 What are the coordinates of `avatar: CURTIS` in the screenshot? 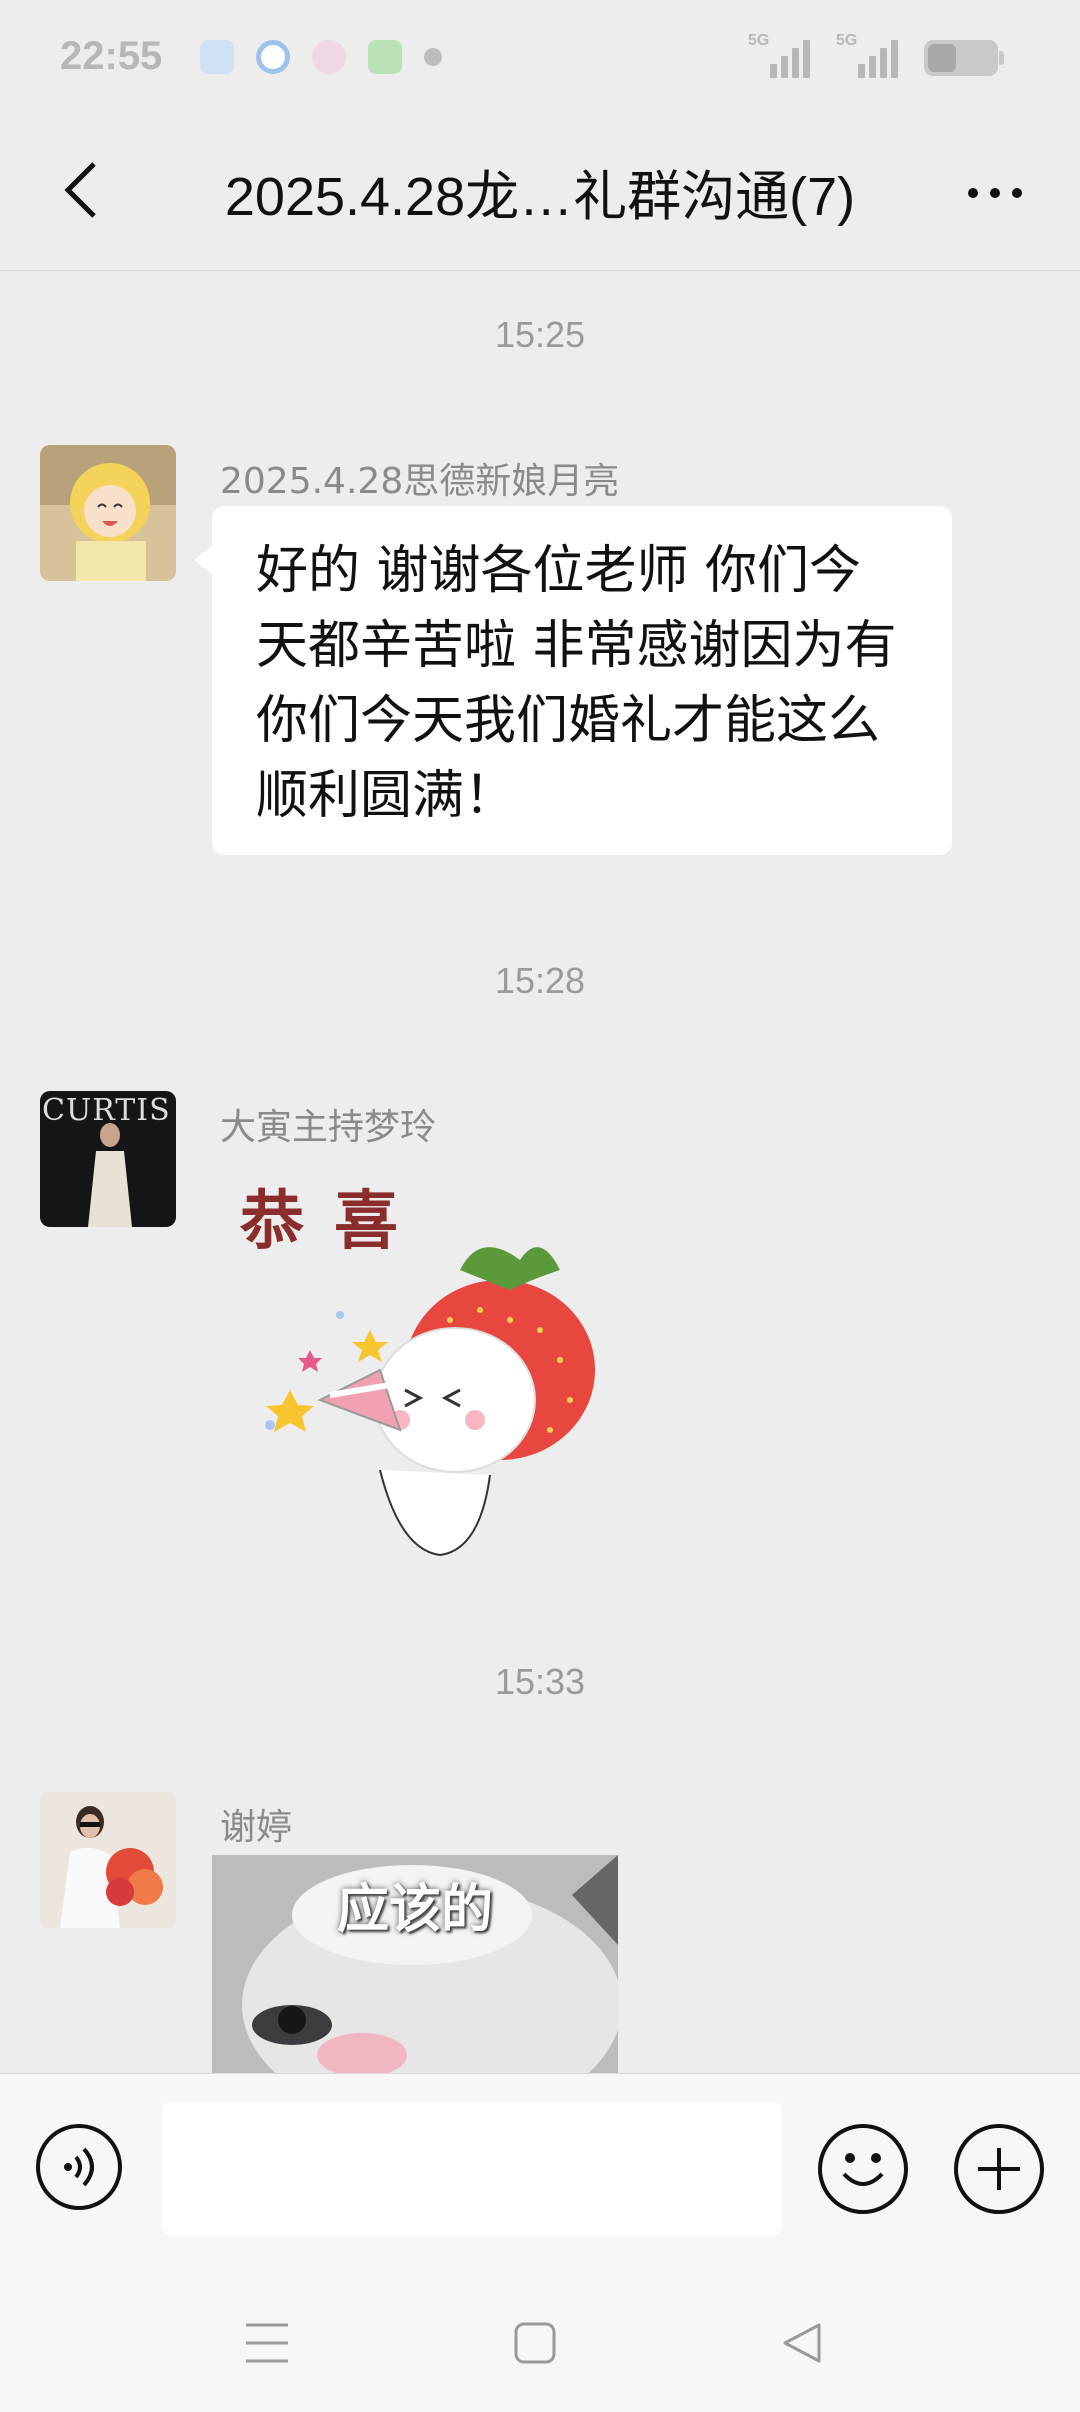 It's located at (108, 1159).